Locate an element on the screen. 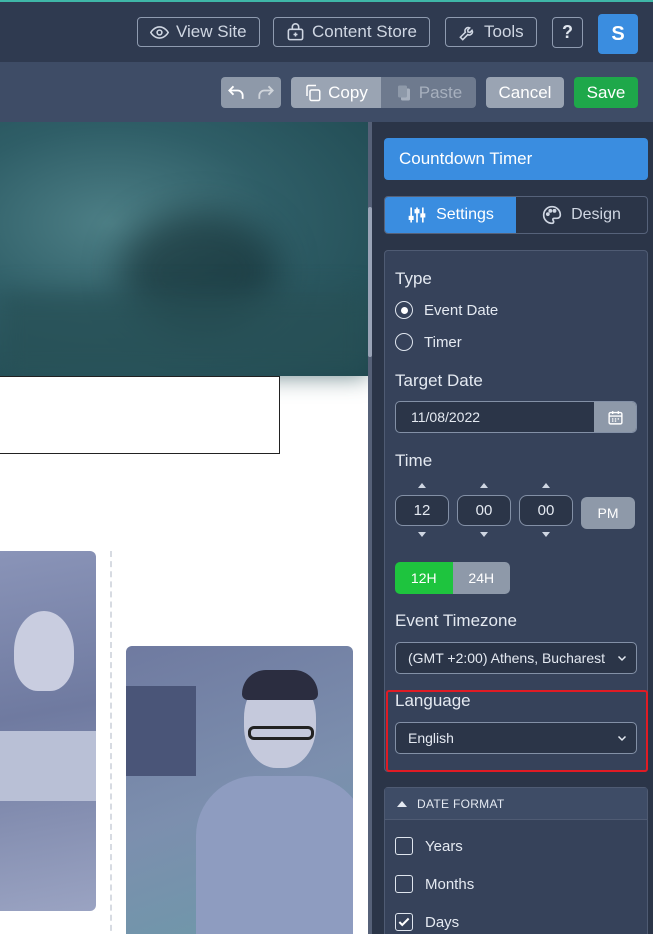 The width and height of the screenshot is (653, 934). help-button: ? is located at coordinates (567, 32).